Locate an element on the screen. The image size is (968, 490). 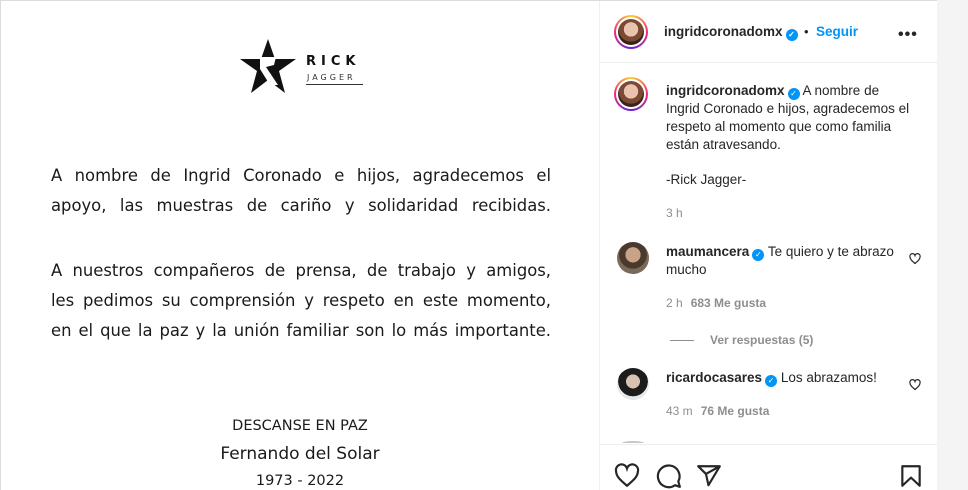
rip-text: DESCANSE EN PAZ is located at coordinates (300, 426).